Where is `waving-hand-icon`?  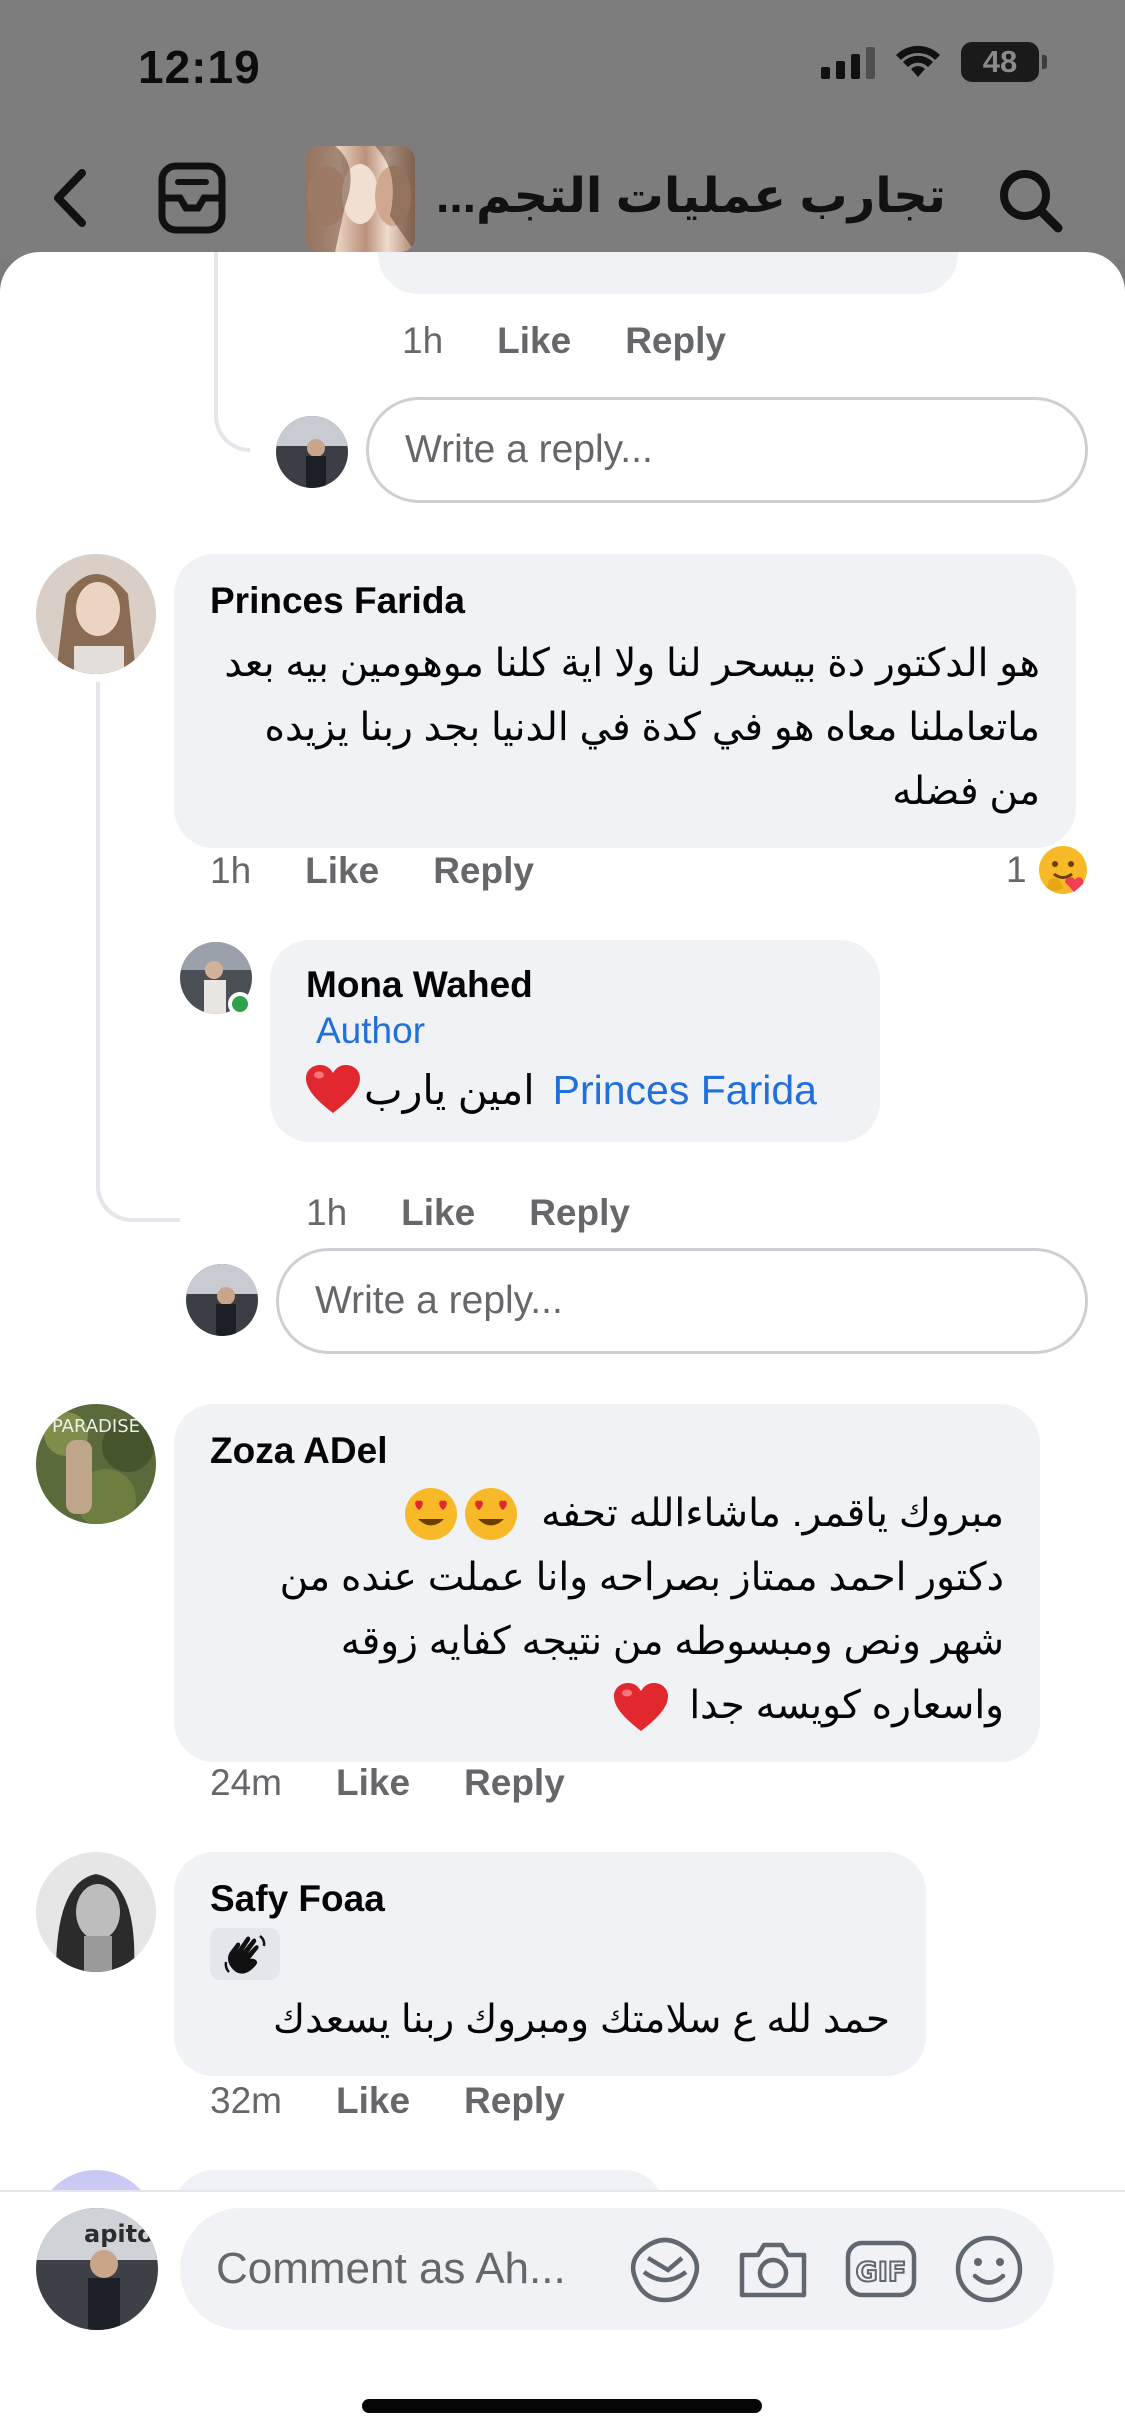 waving-hand-icon is located at coordinates (245, 1954).